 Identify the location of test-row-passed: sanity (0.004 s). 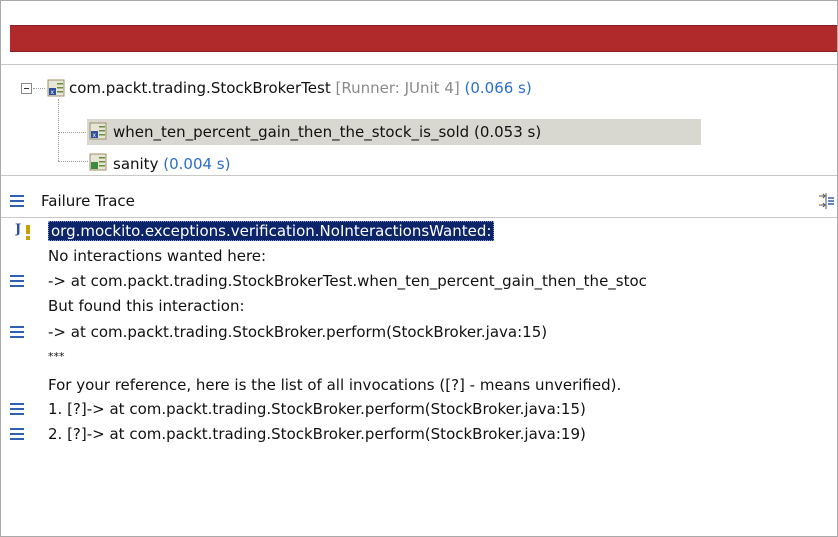
(171, 162).